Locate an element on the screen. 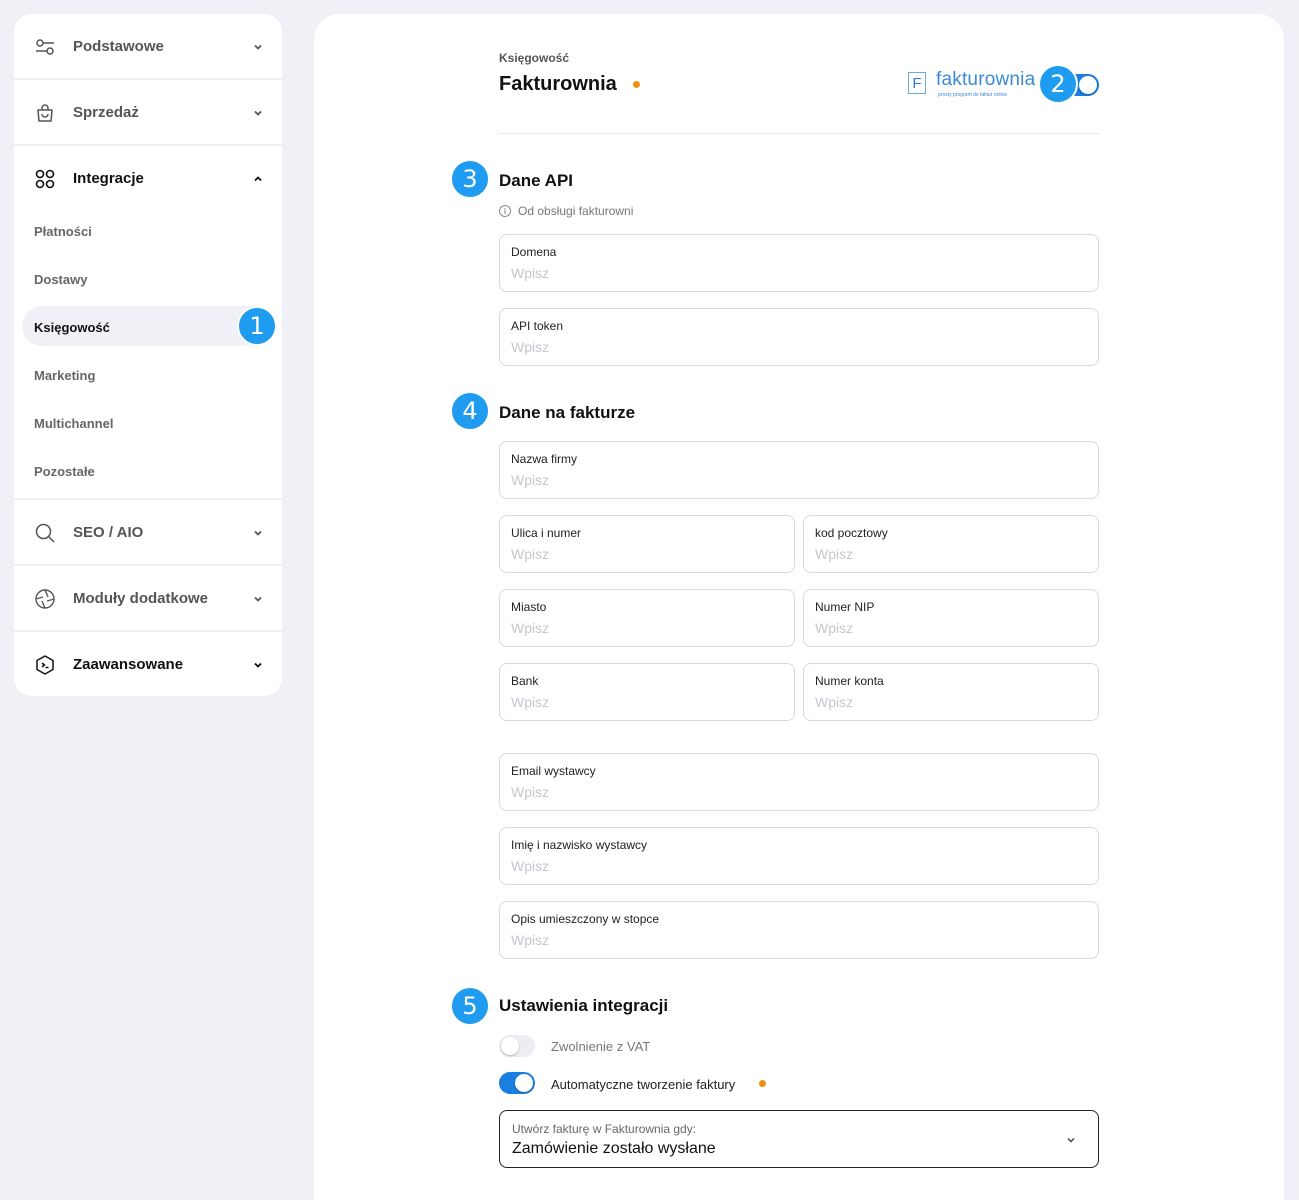 The width and height of the screenshot is (1299, 1200). imie-nazwisko-field: Imię i nazwisko wystawcy is located at coordinates (799, 856).